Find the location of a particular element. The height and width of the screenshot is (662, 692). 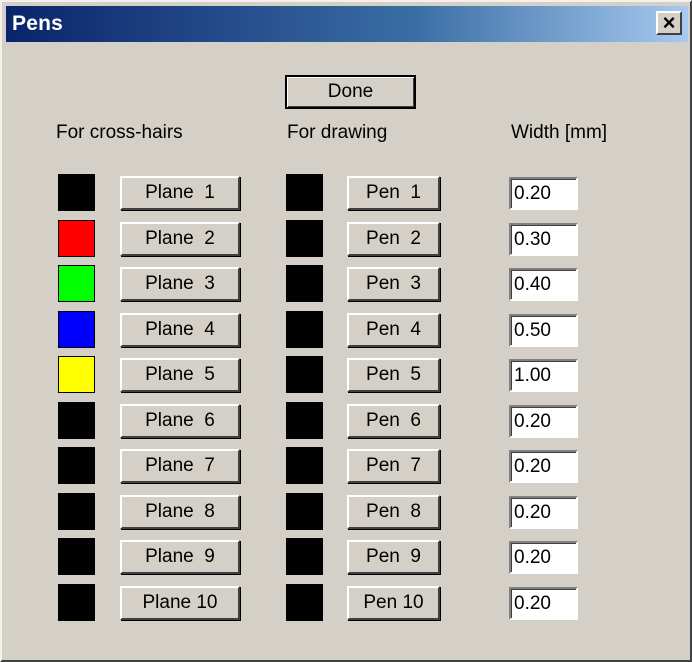

pen-9-color-swatch is located at coordinates (304, 556).